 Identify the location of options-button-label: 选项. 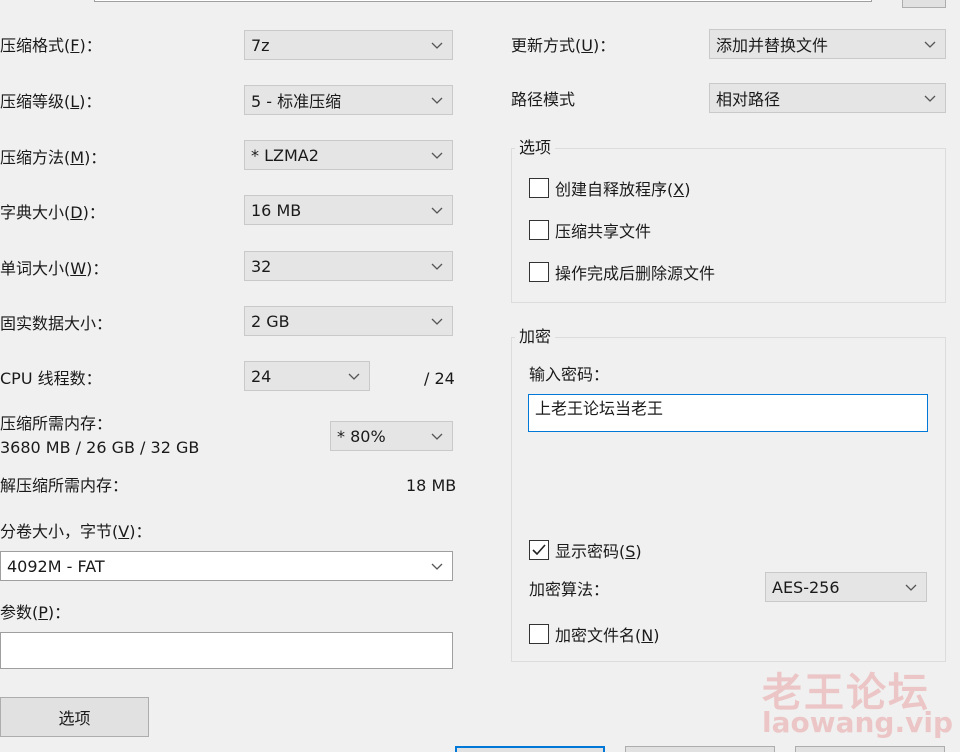
(74, 718).